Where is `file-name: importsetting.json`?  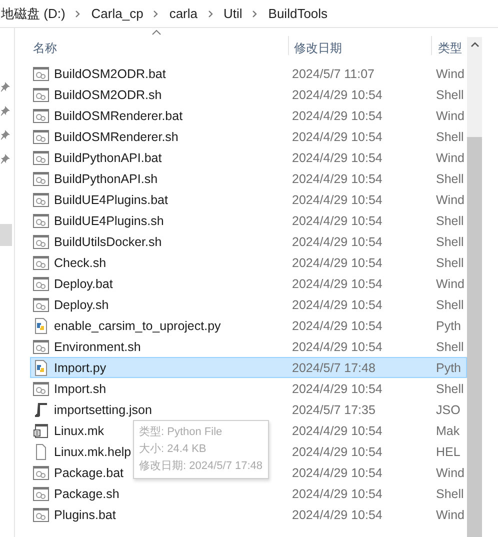
file-name: importsetting.json is located at coordinates (103, 409).